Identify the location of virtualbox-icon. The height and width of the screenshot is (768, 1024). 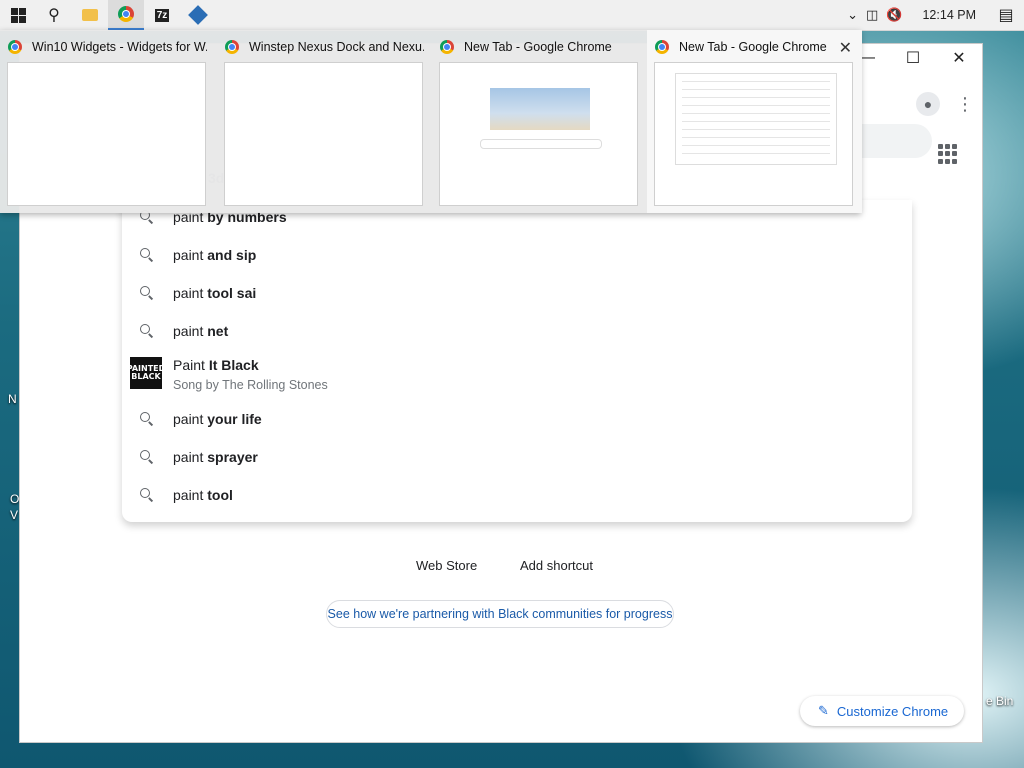
(198, 15).